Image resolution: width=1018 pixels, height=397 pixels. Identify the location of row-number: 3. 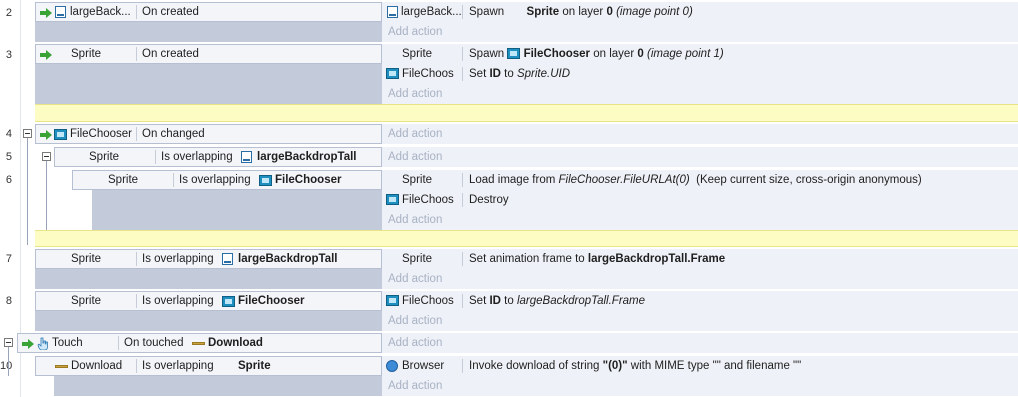
(8, 55).